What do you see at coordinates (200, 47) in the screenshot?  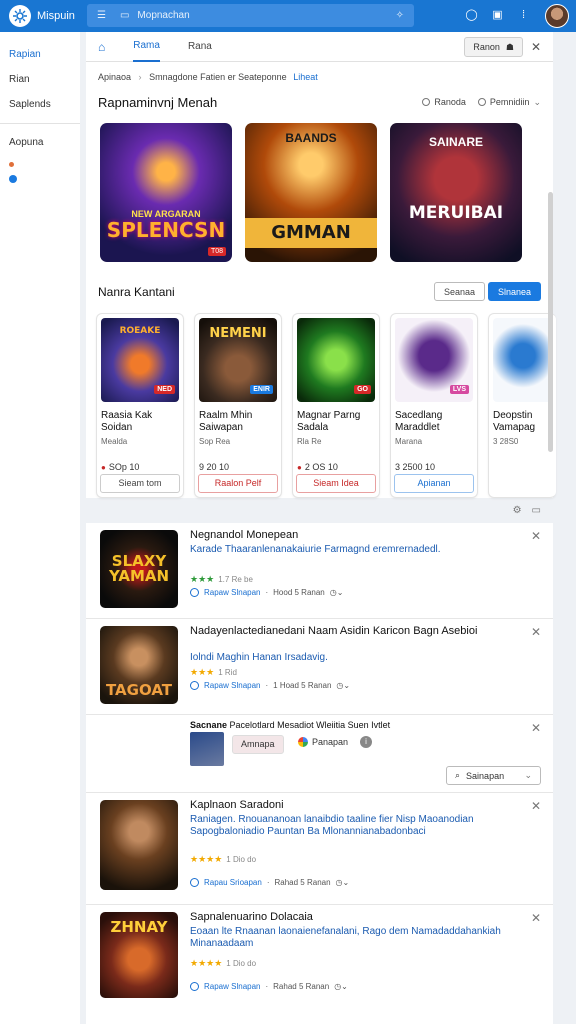 I see `tab-1: Rana` at bounding box center [200, 47].